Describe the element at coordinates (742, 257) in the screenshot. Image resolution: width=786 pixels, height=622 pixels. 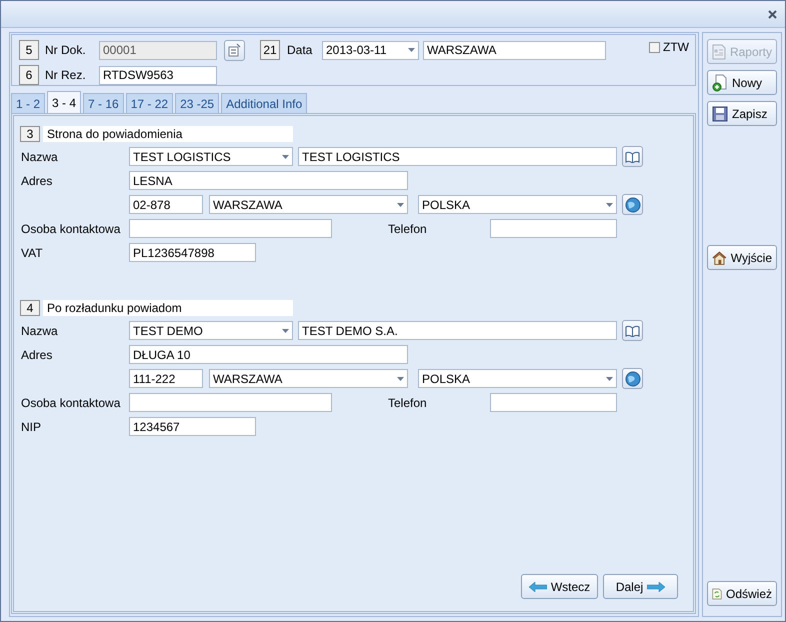
I see `exit-button: Wyjście` at that location.